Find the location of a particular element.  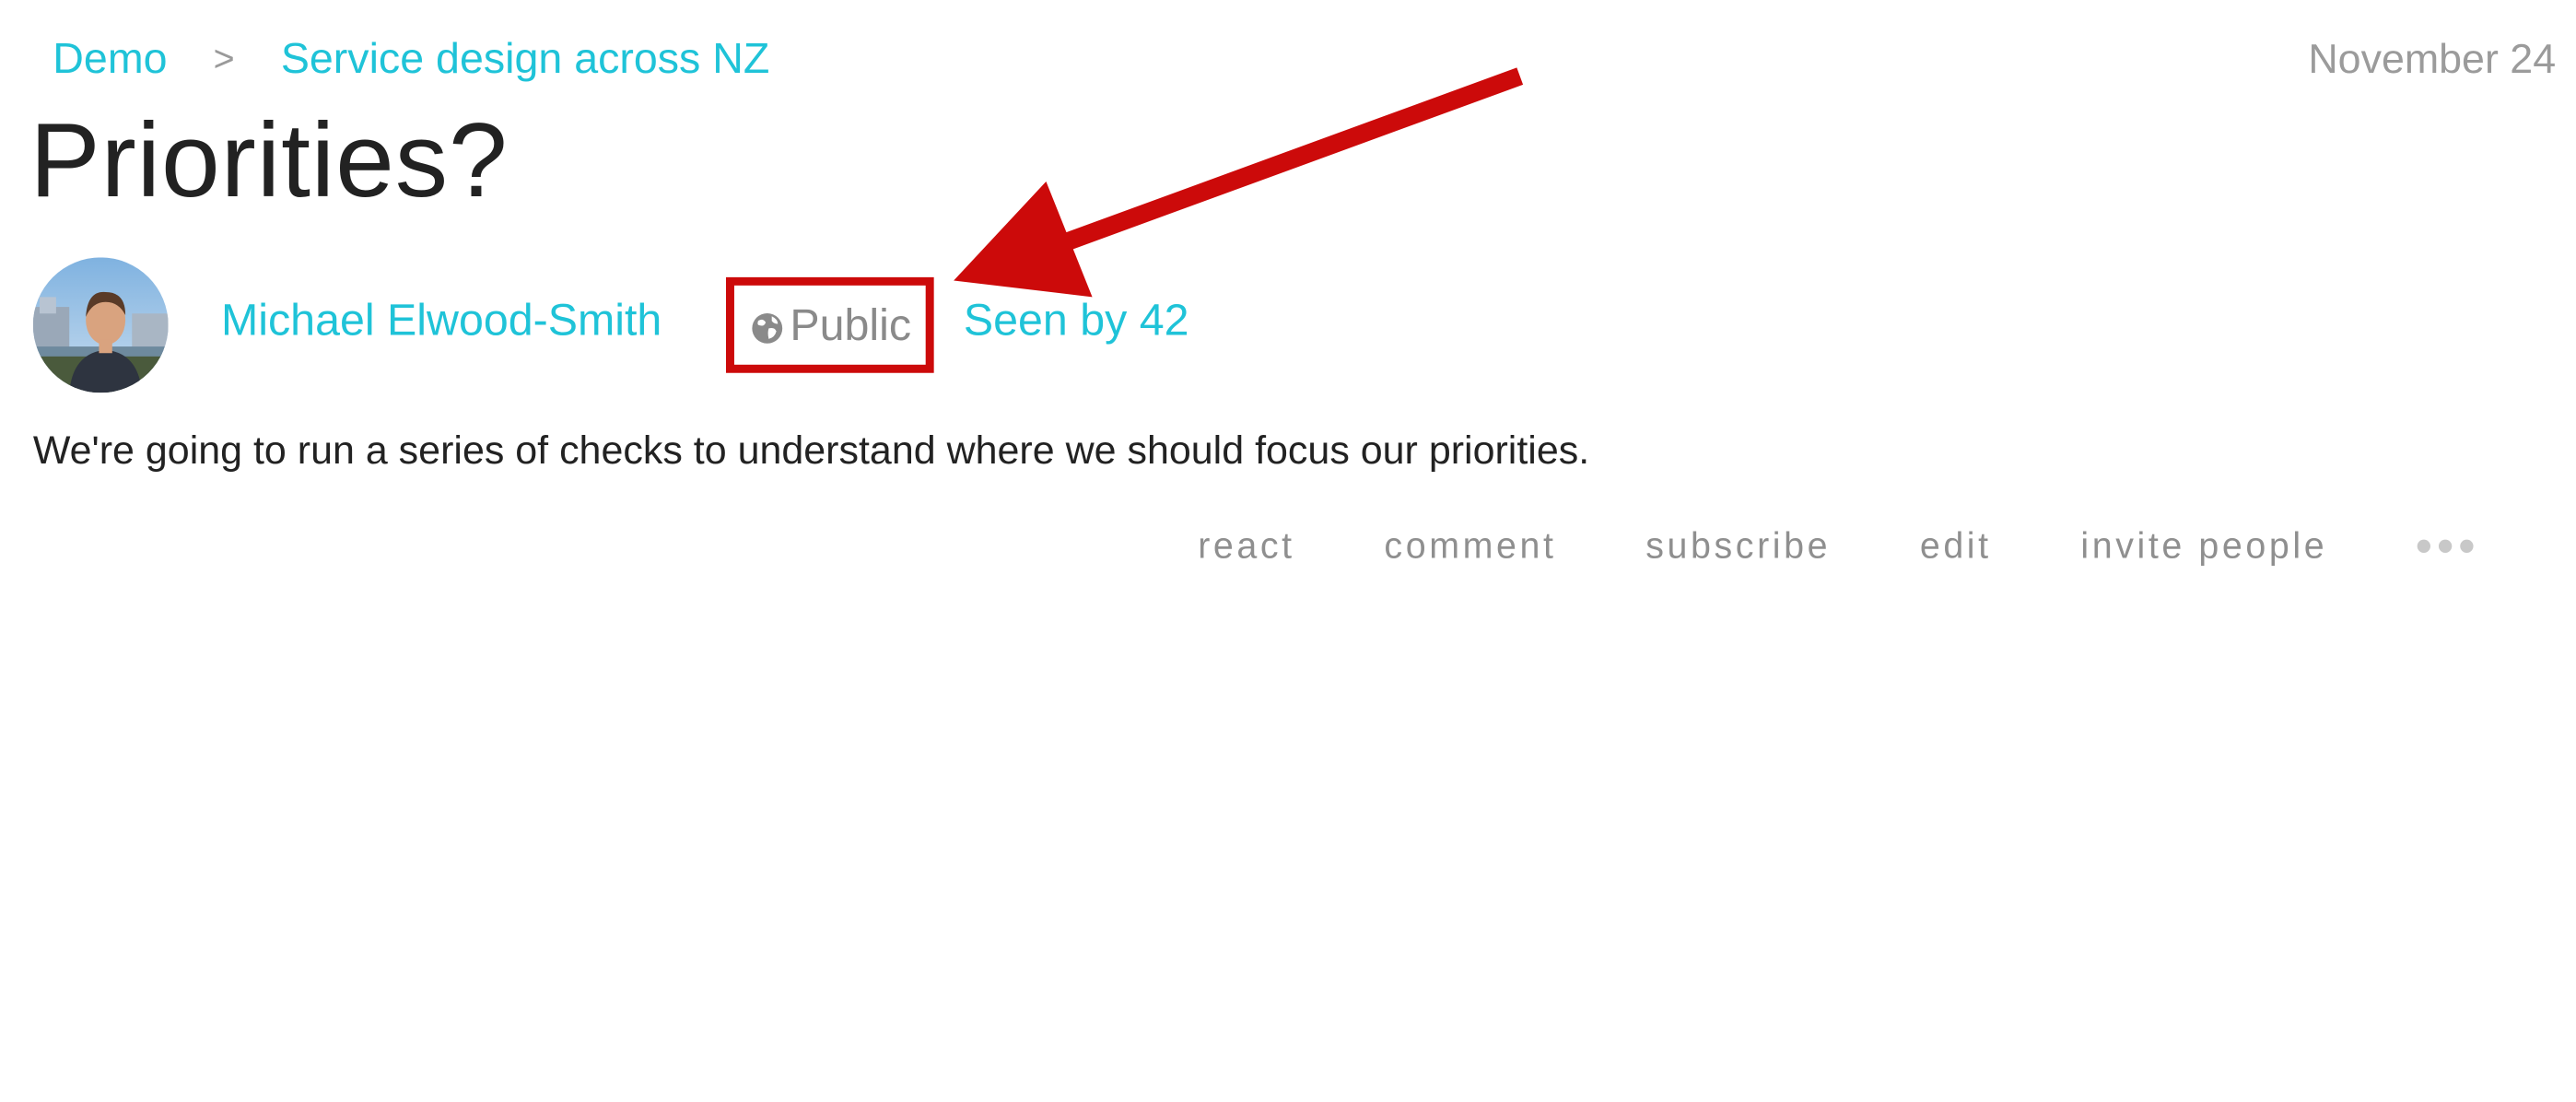

invite-people-button: invite people is located at coordinates (2203, 547).